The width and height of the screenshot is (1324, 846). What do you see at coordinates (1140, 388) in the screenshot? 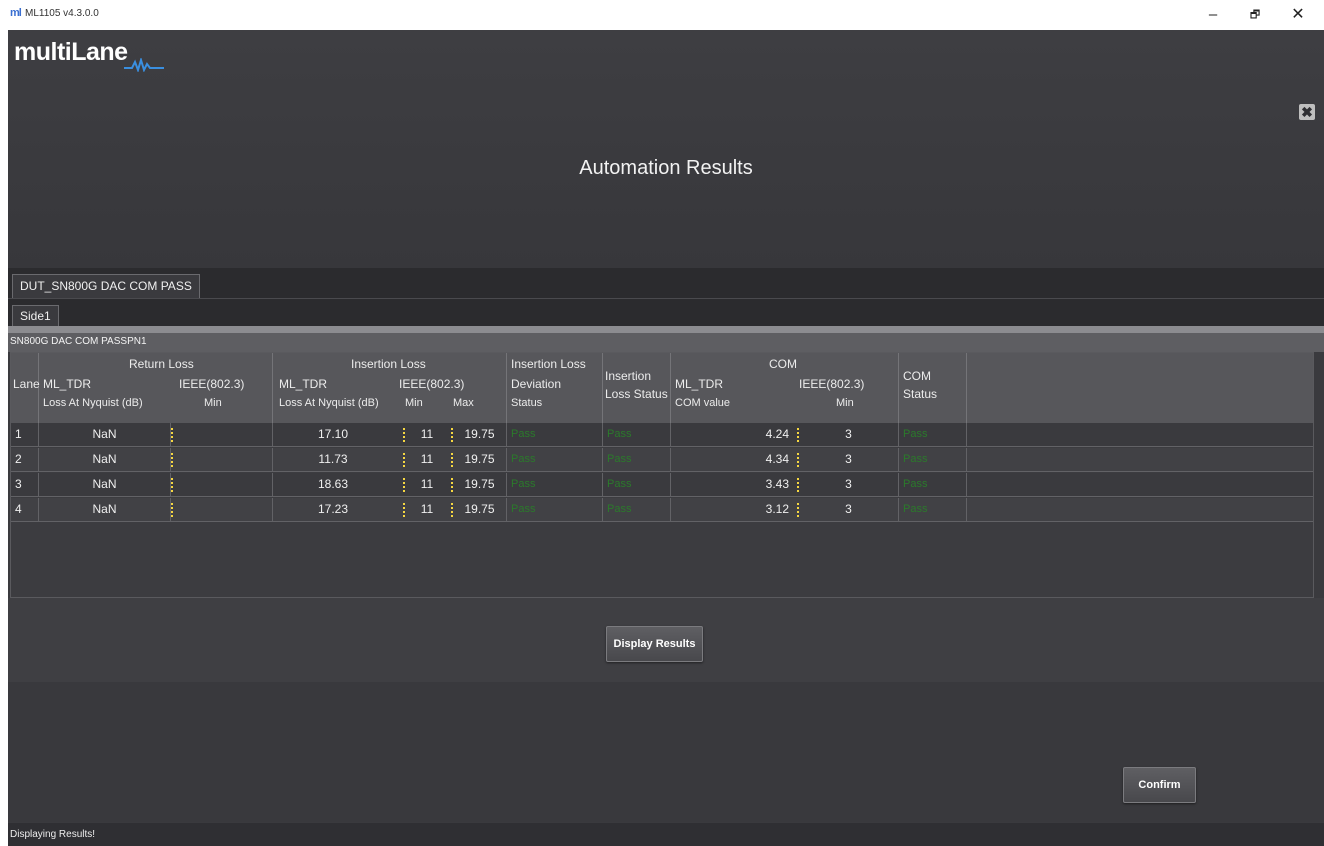
I see `header-filler` at bounding box center [1140, 388].